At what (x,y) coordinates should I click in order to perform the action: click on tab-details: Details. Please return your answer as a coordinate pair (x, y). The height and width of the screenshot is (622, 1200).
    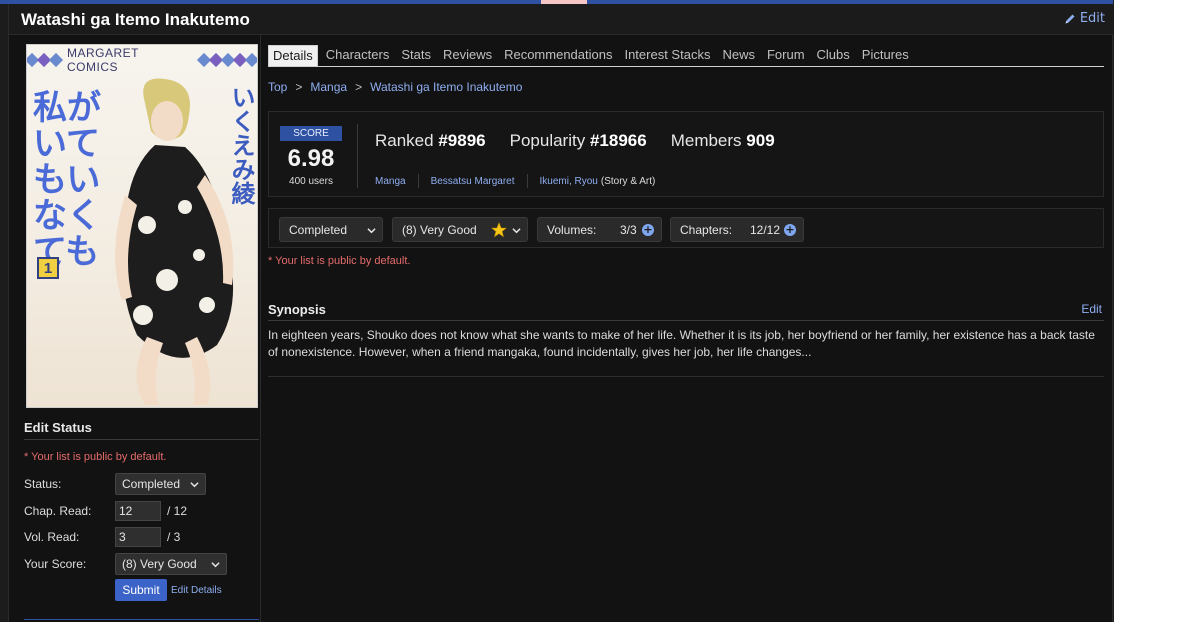
    Looking at the image, I should click on (293, 55).